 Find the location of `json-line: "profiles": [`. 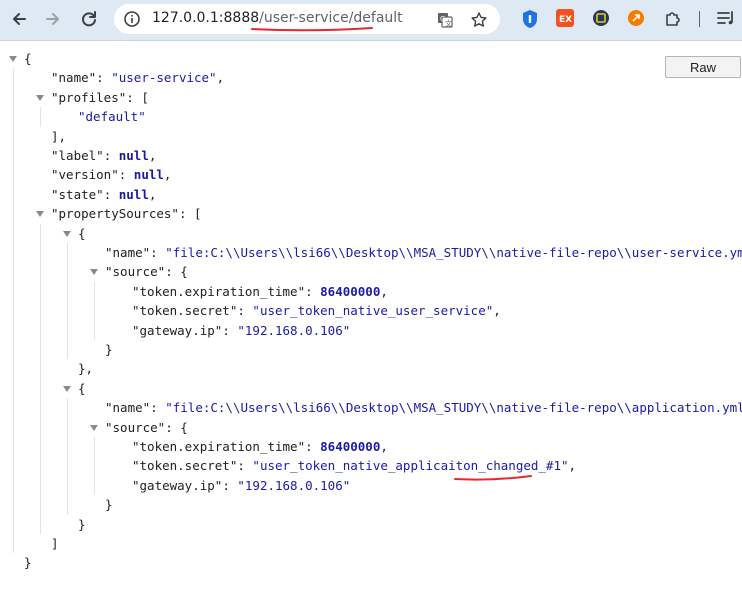

json-line: "profiles": [ is located at coordinates (100, 97).